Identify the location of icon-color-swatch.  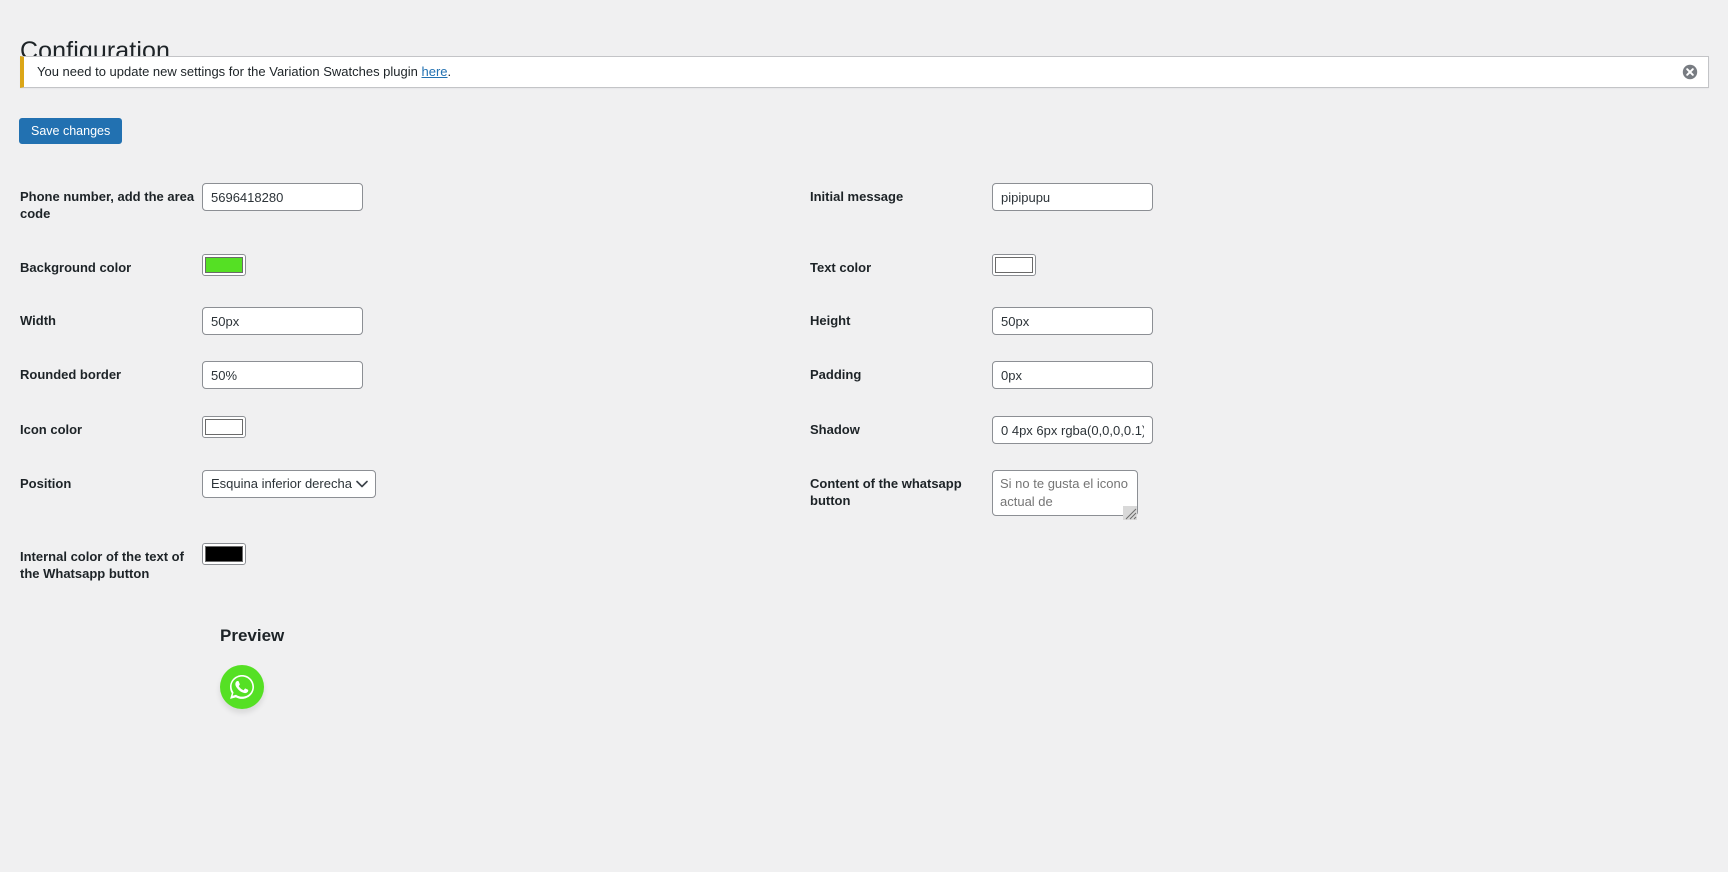
(224, 427).